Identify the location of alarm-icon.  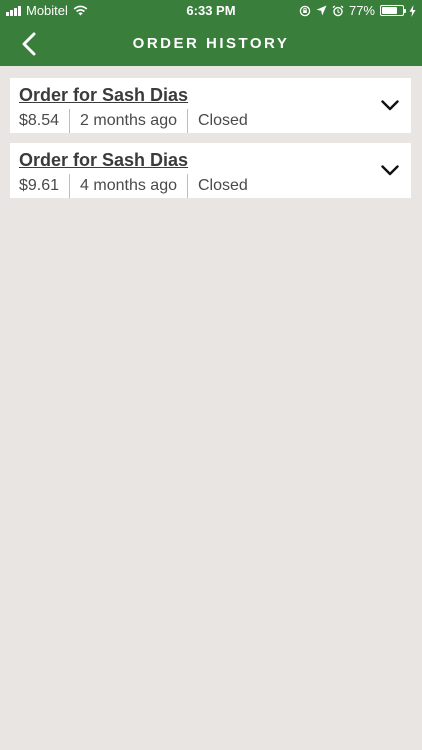
(338, 10).